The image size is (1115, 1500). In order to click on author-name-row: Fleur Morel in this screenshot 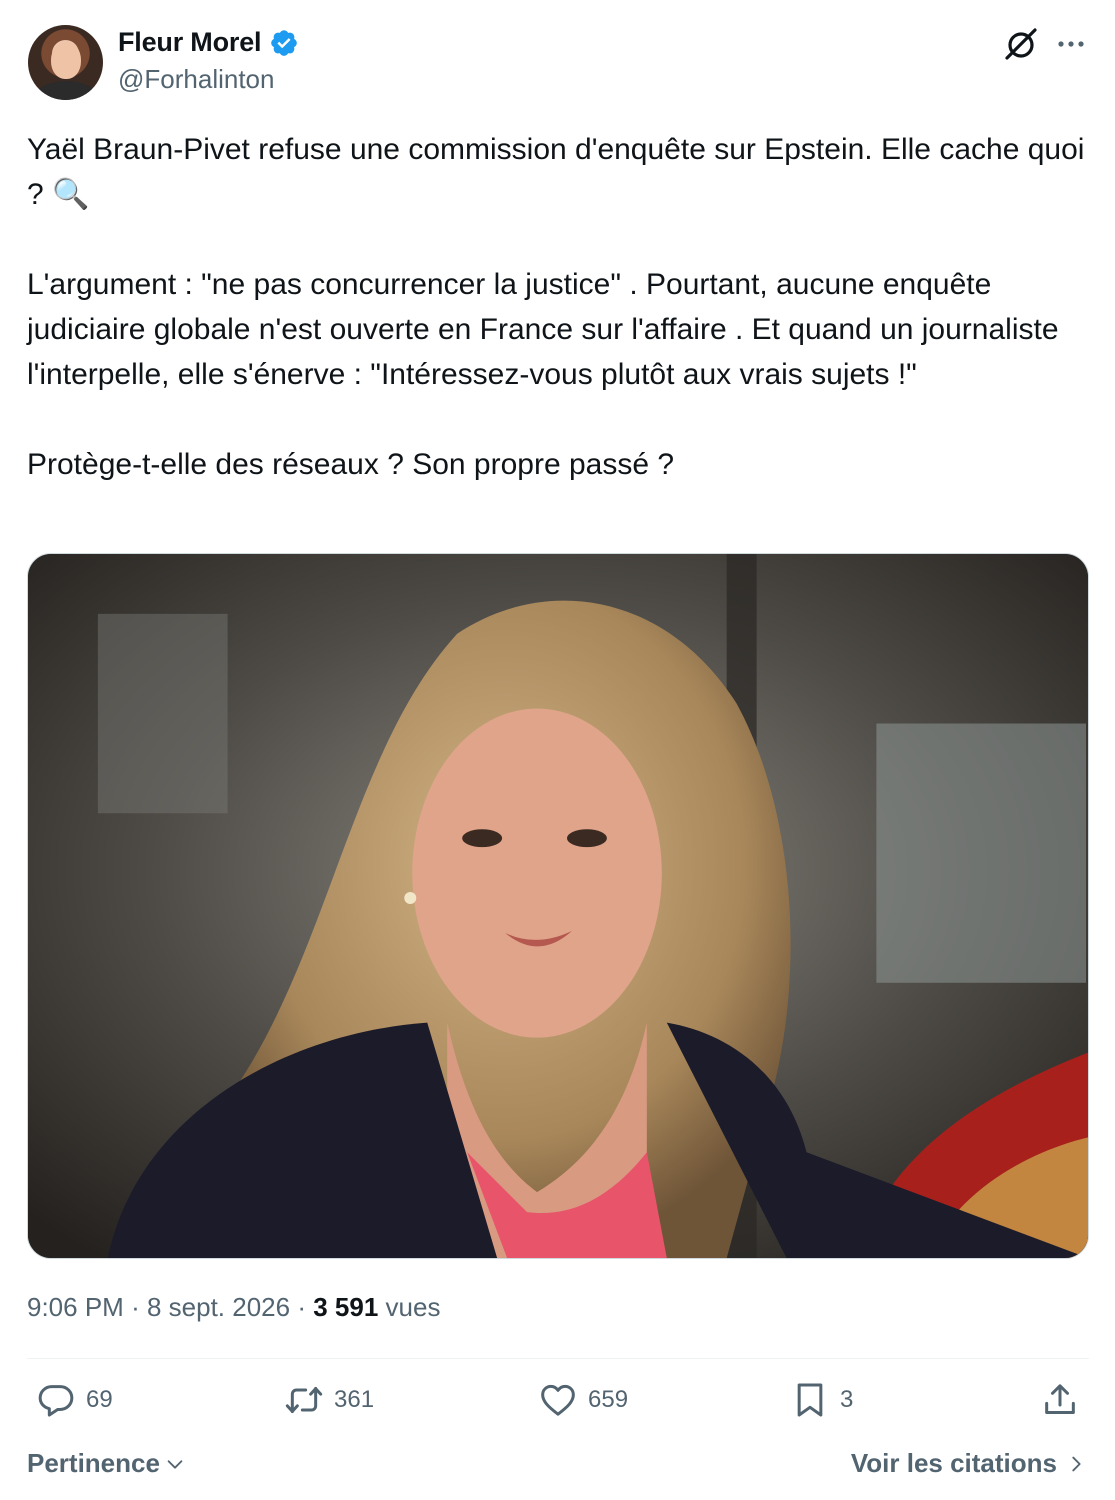, I will do `click(208, 42)`.